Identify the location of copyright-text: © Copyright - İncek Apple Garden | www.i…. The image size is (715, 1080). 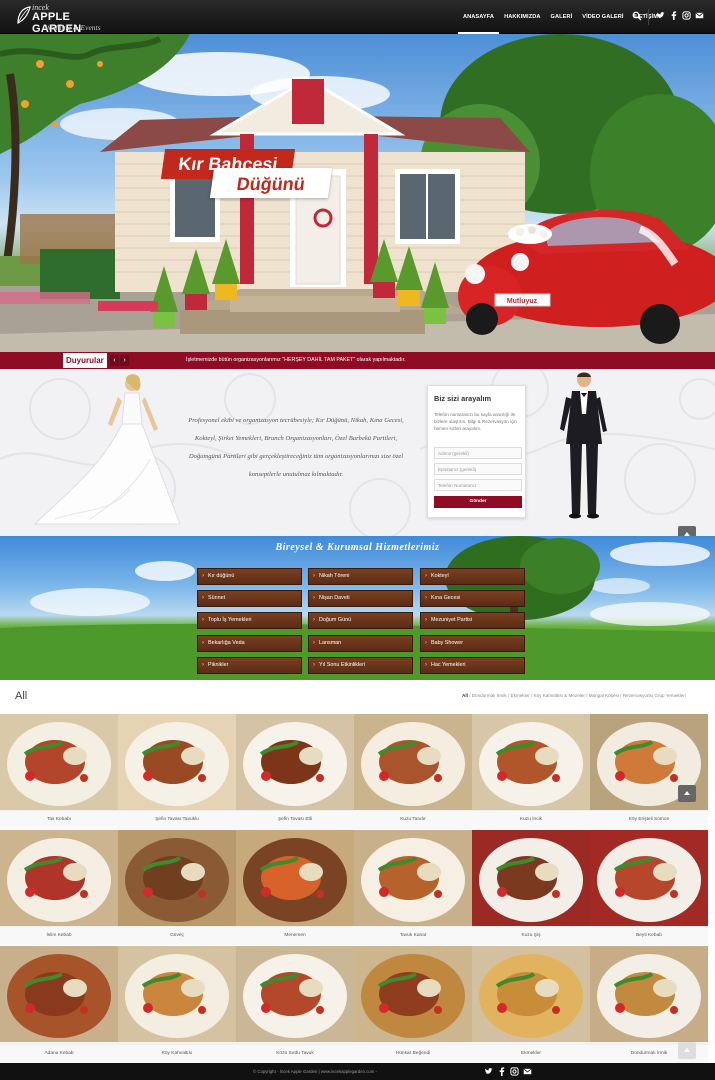
(315, 1071).